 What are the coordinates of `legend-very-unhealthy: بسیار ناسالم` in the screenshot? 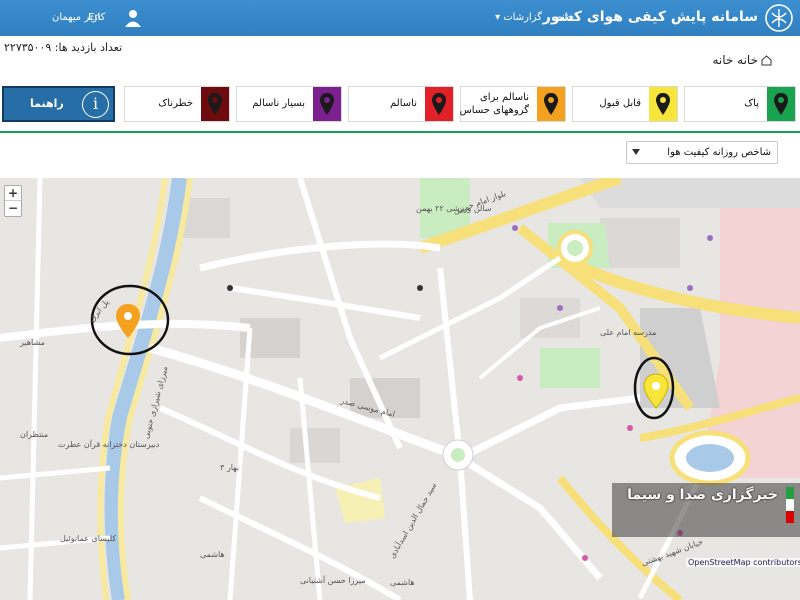 It's located at (289, 104).